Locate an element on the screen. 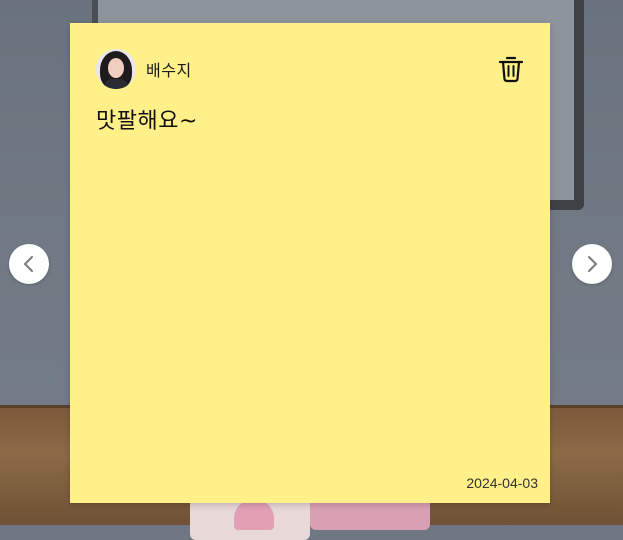 This screenshot has height=540, width=623. next-button is located at coordinates (592, 264).